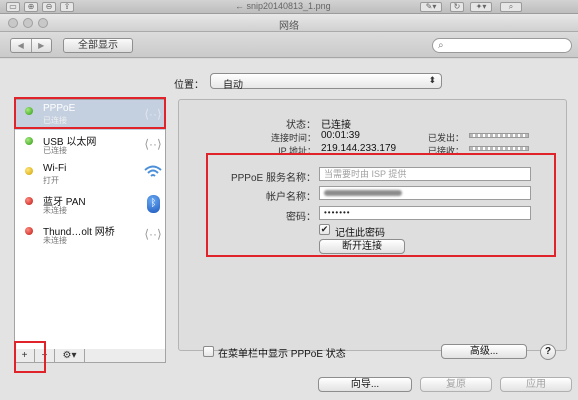  Describe the element at coordinates (90, 115) in the screenshot. I see `service-item-pppoe: PPPoE 已连接 ⟨··⟩` at that location.